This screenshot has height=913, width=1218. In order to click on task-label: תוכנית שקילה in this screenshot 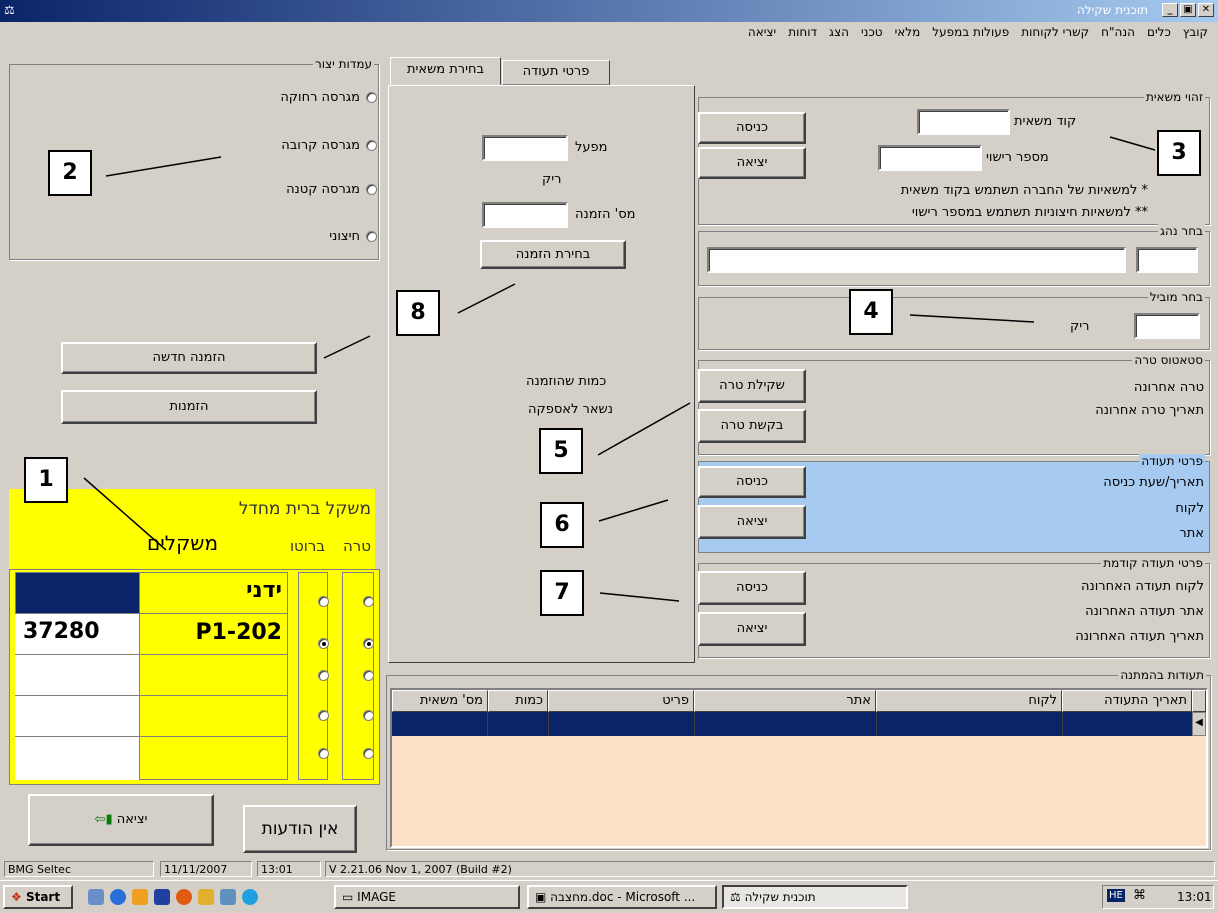, I will do `click(780, 897)`.